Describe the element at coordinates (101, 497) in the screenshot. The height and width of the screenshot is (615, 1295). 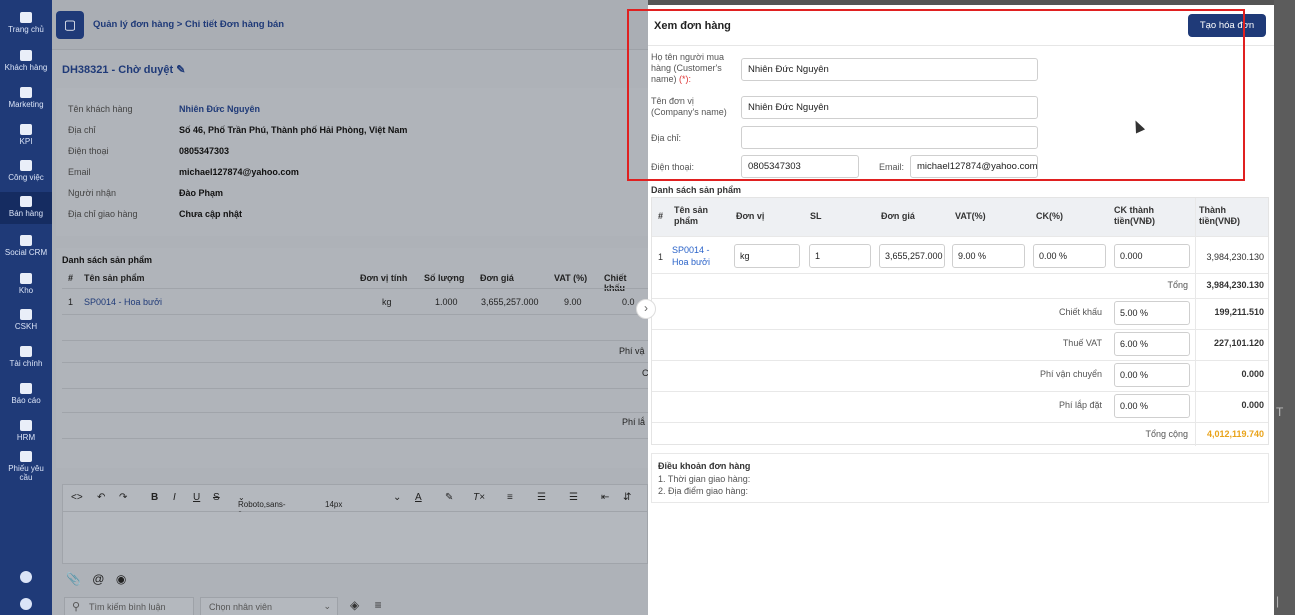
I see `undo-icon: ↶` at that location.